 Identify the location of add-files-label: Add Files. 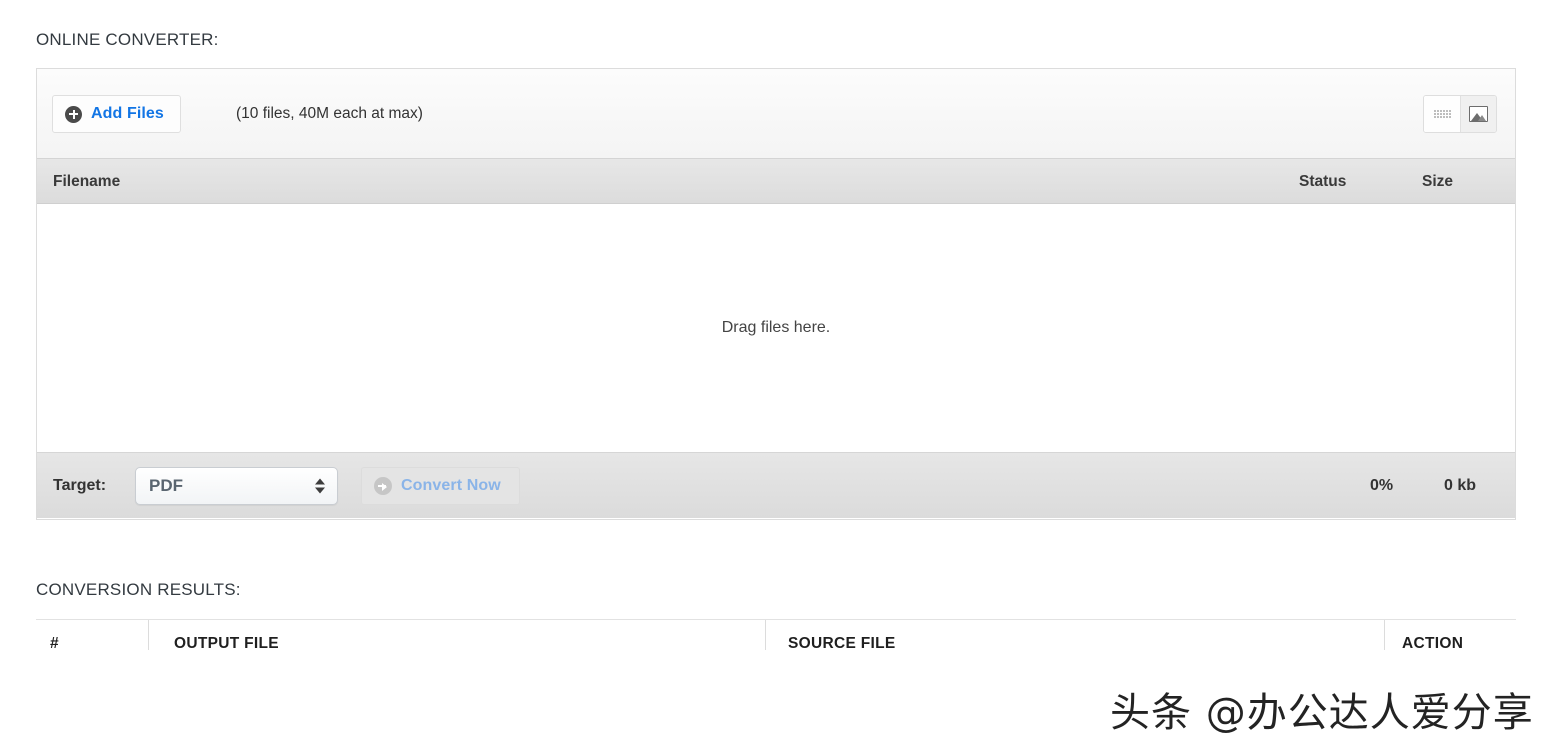
(127, 113).